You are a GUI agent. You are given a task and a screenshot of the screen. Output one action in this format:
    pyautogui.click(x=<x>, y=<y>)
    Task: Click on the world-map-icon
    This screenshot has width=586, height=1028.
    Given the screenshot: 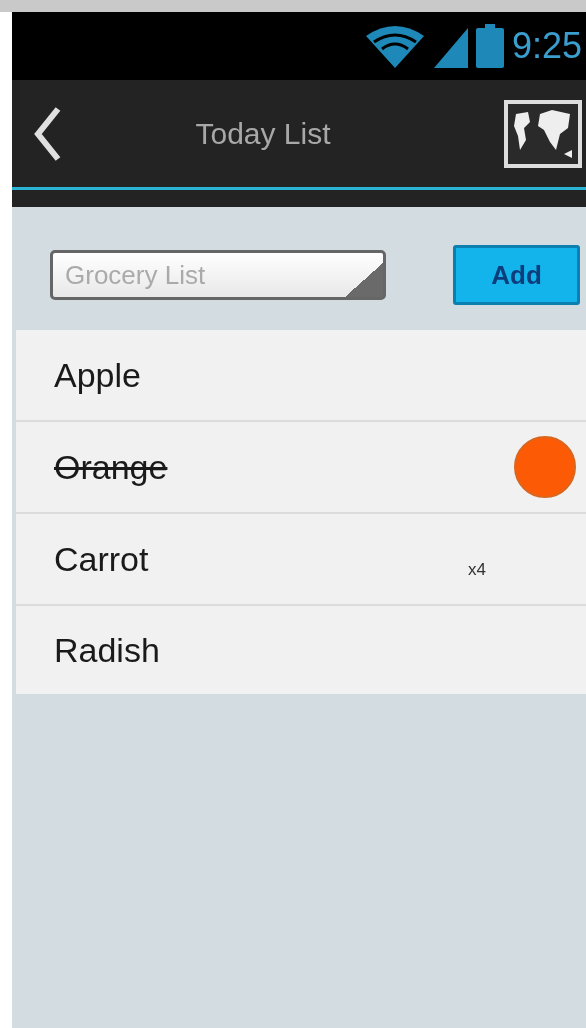 What is the action you would take?
    pyautogui.click(x=543, y=133)
    